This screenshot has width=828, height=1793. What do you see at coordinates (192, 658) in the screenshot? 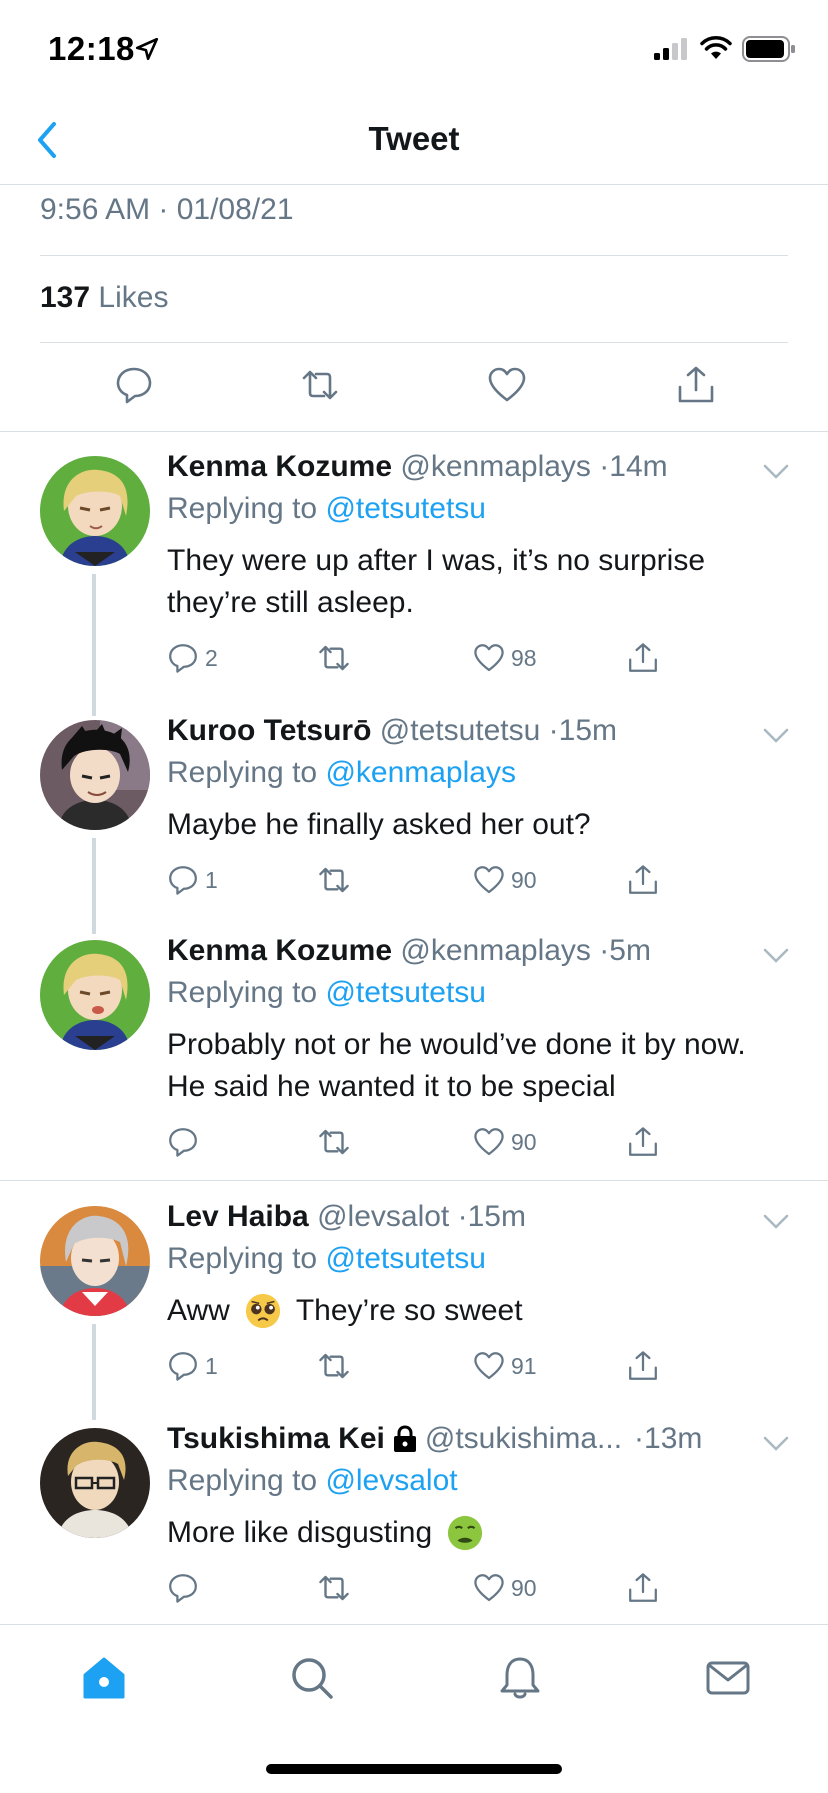
I see `reply-button: 2` at bounding box center [192, 658].